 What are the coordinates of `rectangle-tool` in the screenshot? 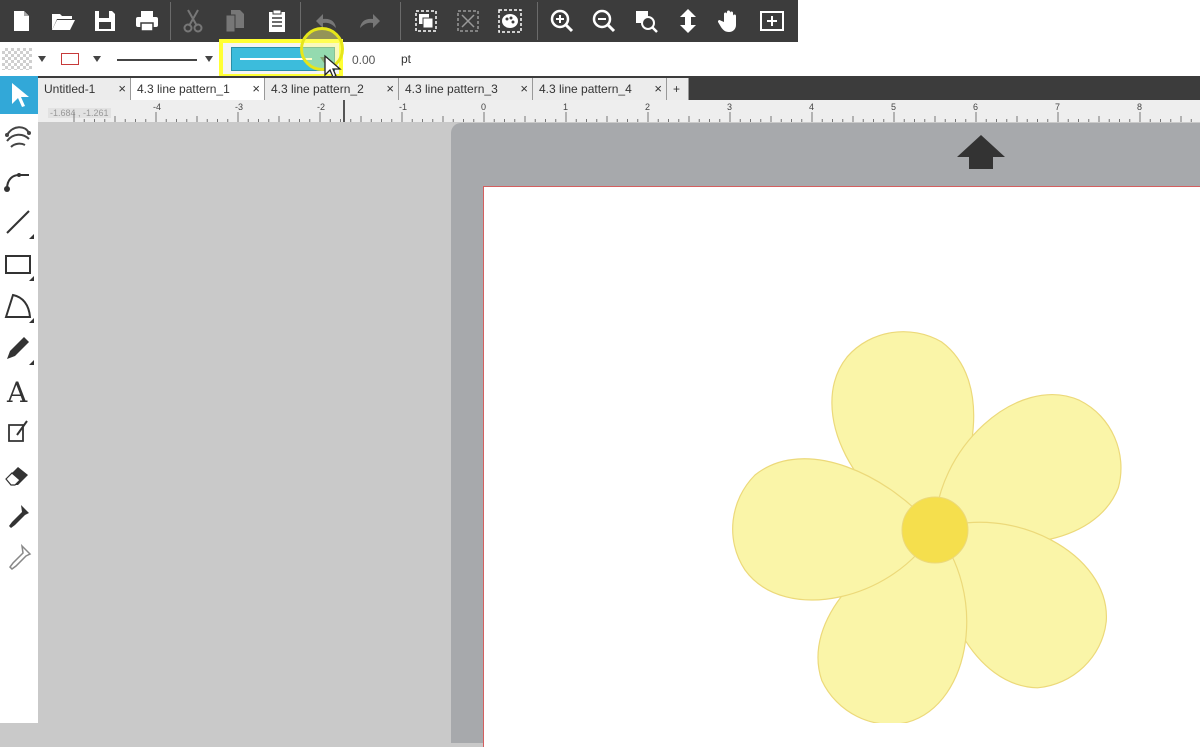 It's located at (18, 264).